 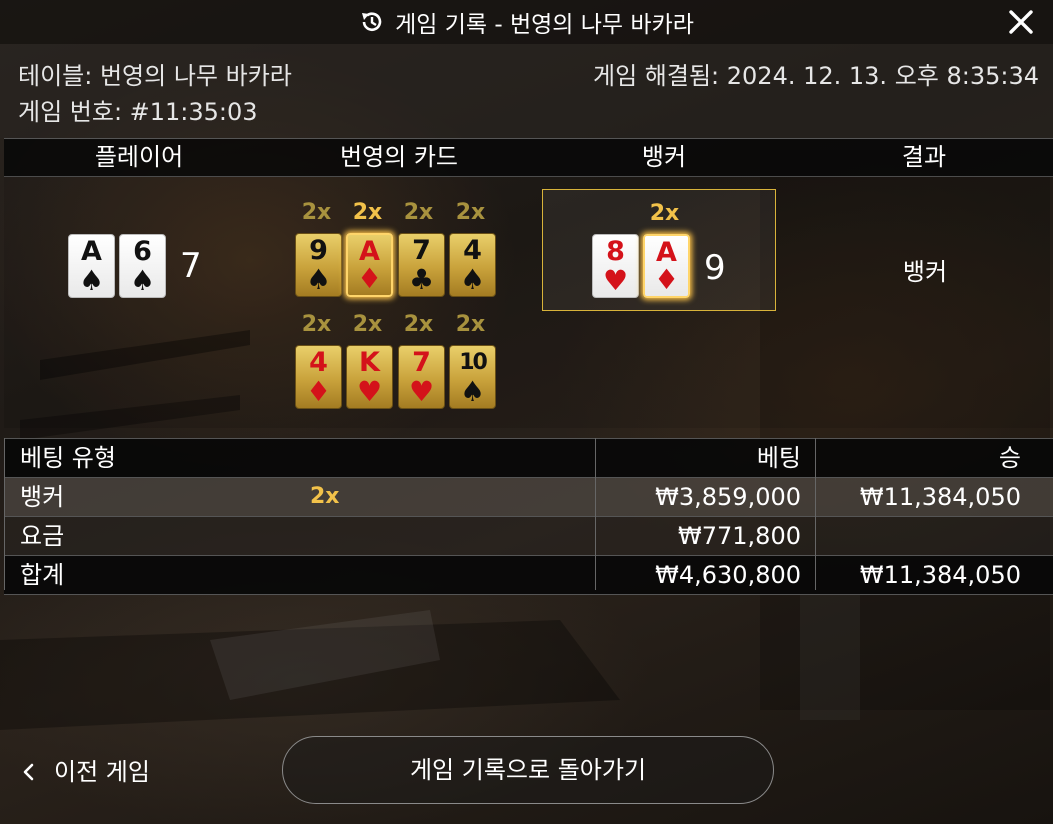 I want to click on bet-type: 합계, so click(x=42, y=575).